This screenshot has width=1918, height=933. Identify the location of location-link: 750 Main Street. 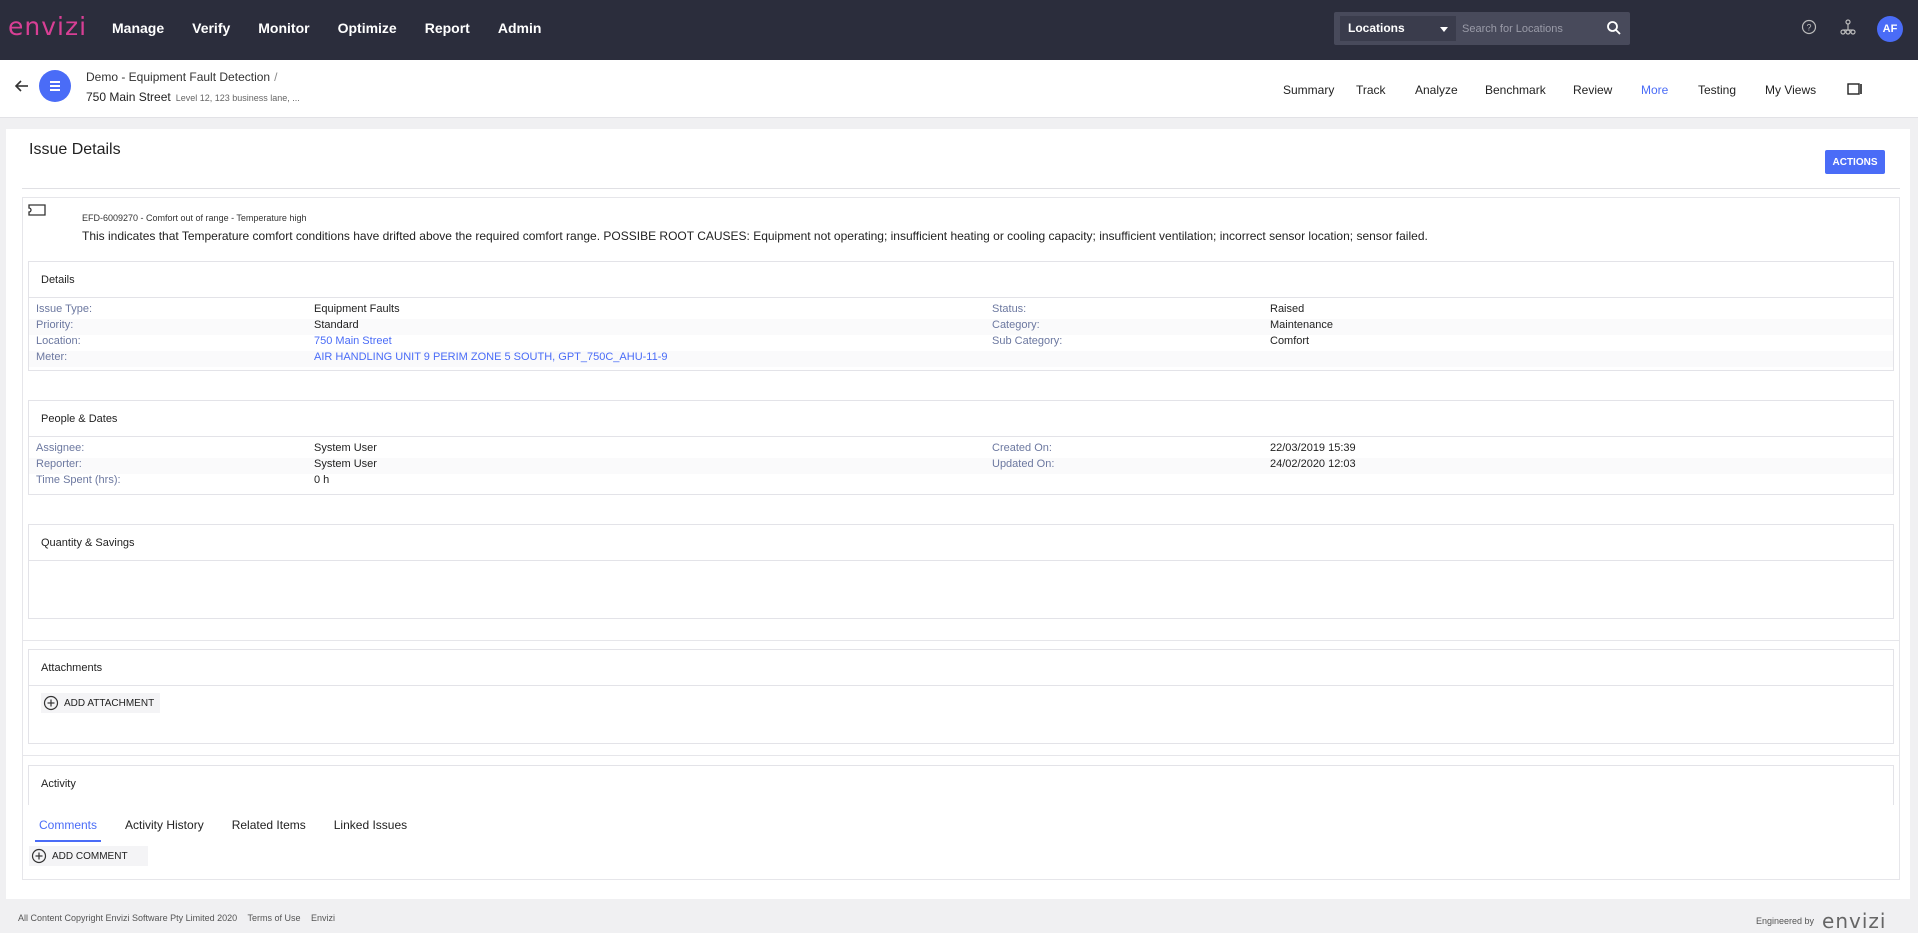
(353, 341).